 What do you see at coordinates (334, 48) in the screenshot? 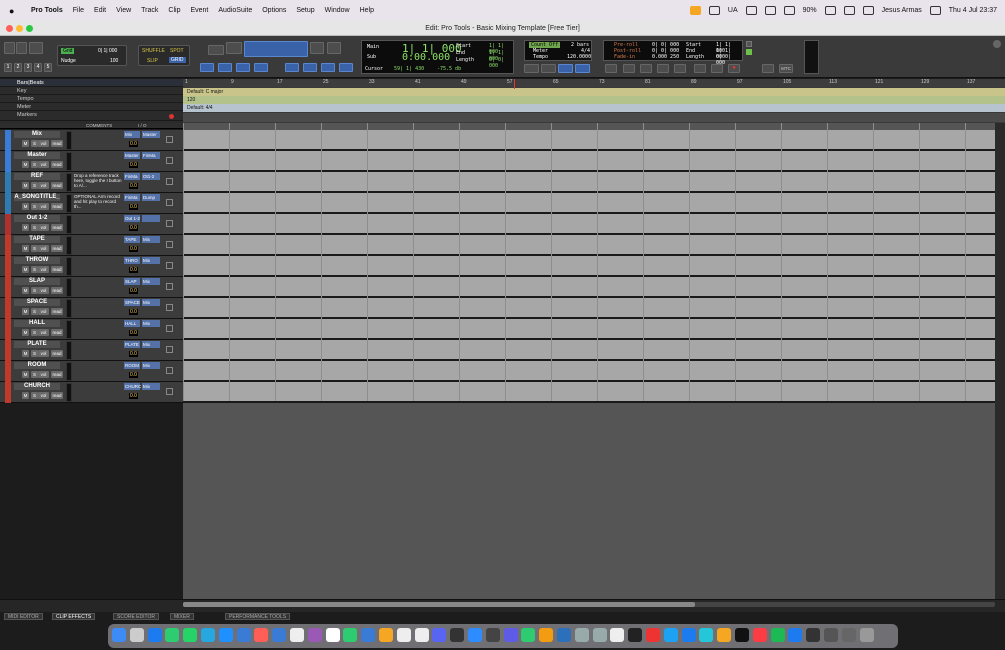
I see `pencil-tool-icon` at bounding box center [334, 48].